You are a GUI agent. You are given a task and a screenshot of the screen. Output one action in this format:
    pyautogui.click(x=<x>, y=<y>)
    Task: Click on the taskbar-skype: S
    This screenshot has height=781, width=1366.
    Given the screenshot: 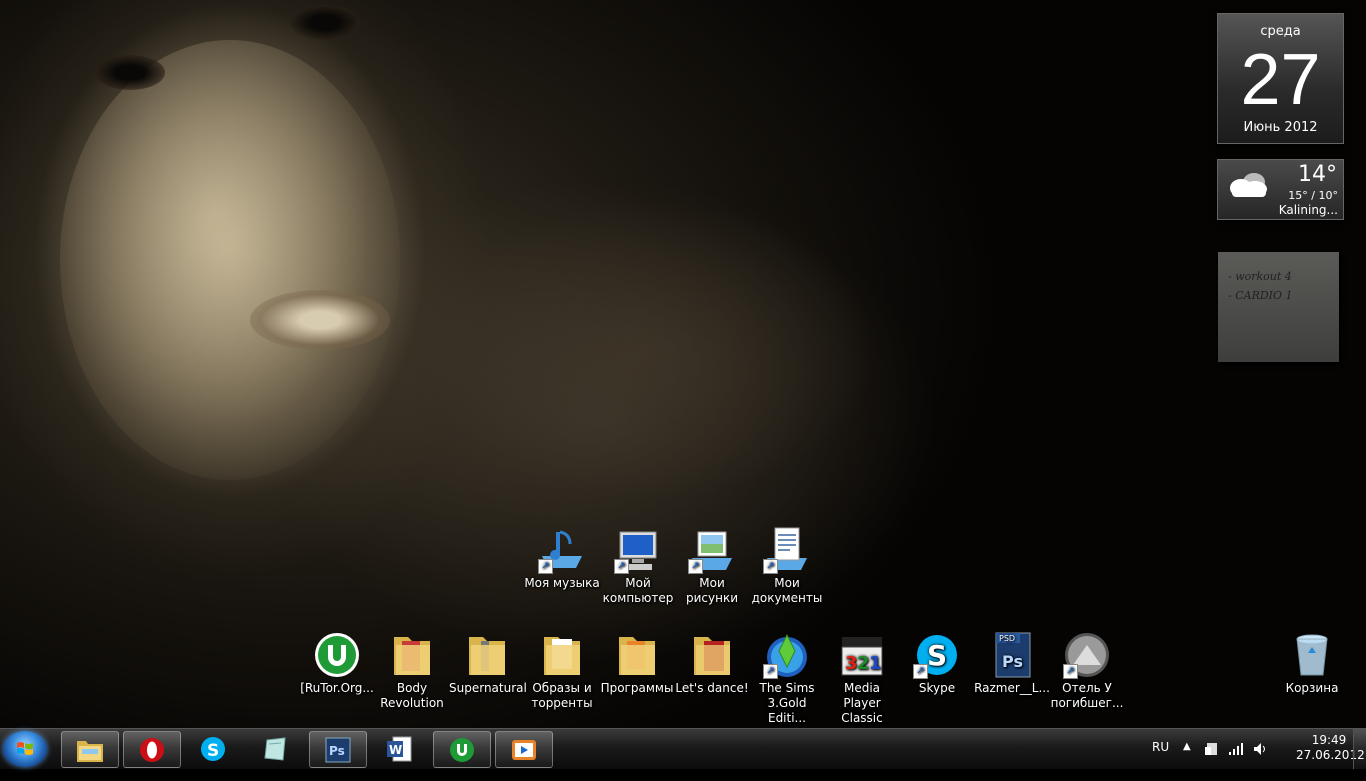 What is the action you would take?
    pyautogui.click(x=213, y=748)
    